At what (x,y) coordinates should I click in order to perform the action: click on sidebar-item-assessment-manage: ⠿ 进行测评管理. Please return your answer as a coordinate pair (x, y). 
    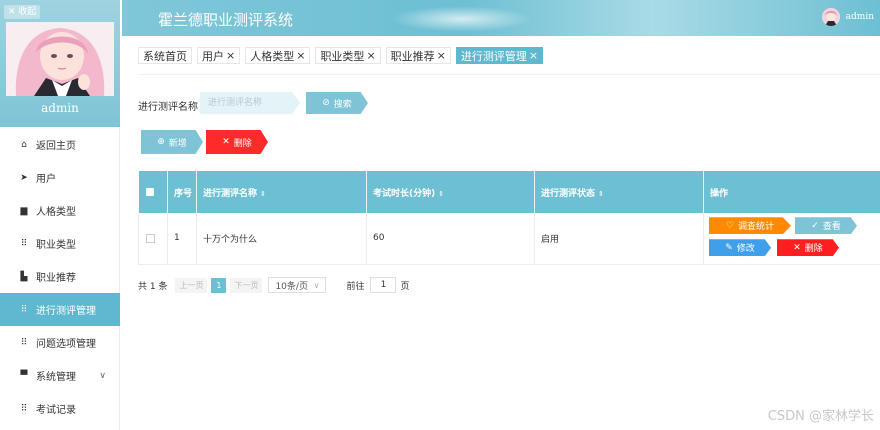
    Looking at the image, I should click on (60, 309).